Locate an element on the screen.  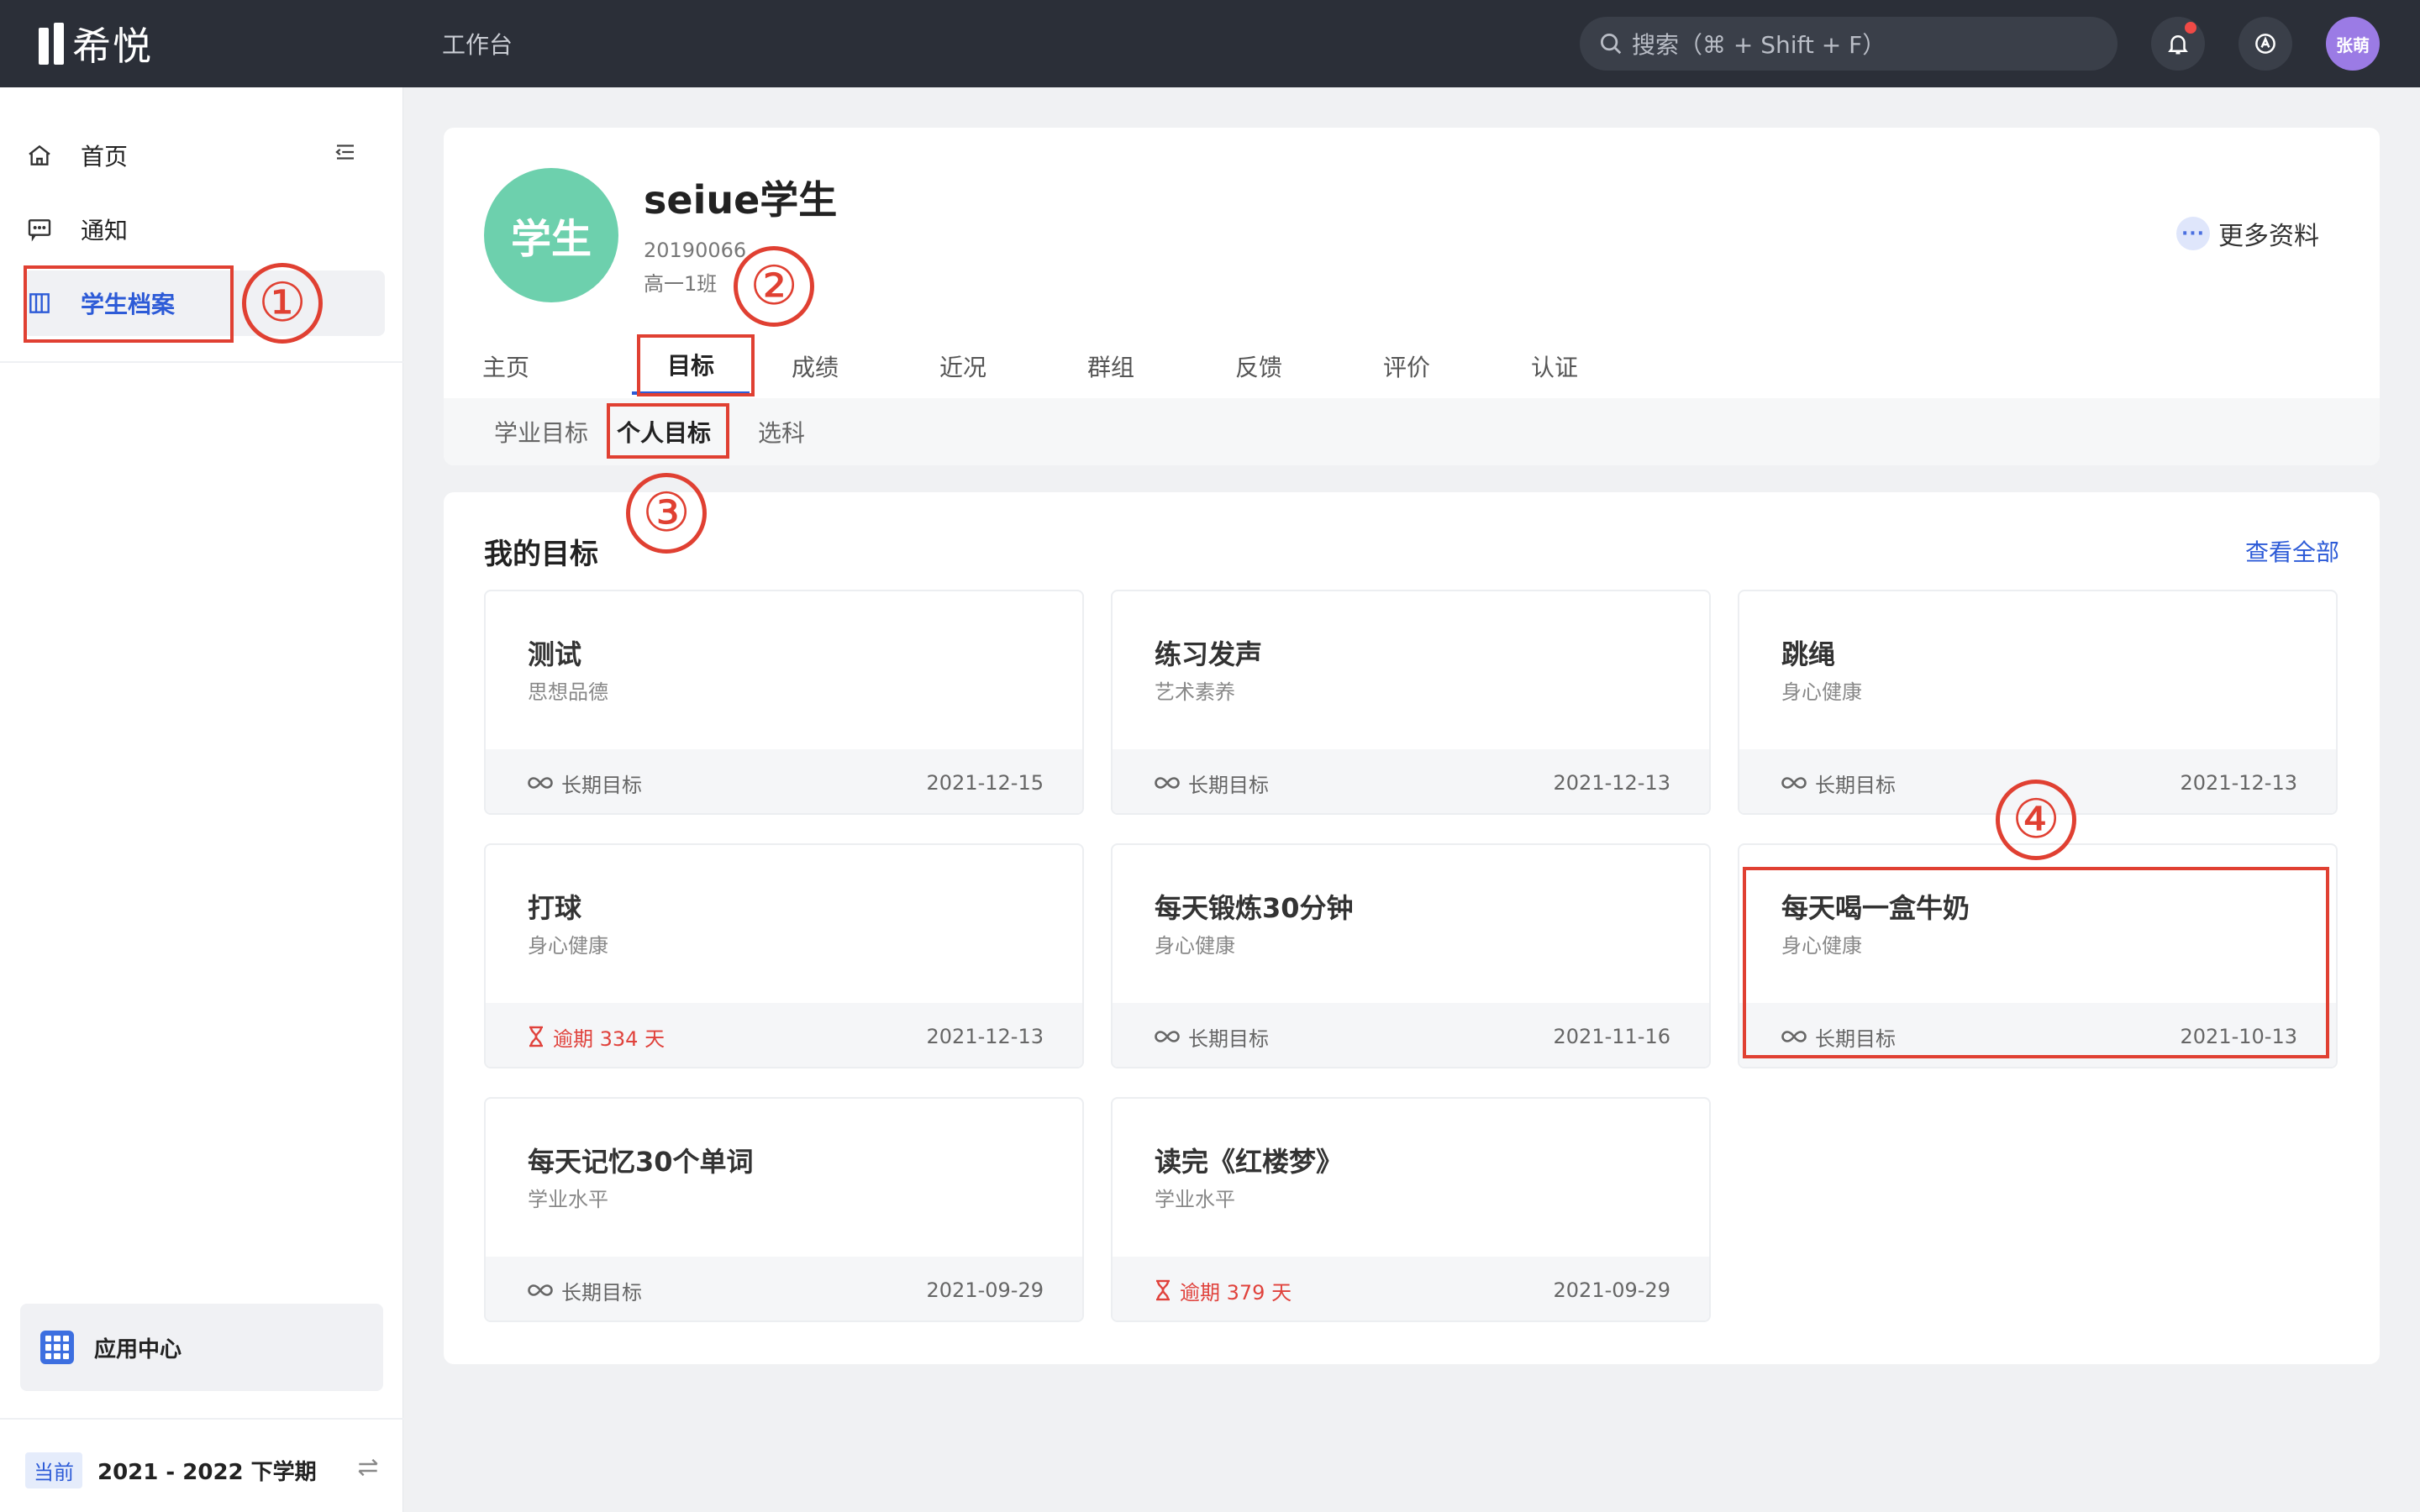
goal-status: 逾期 379 天 is located at coordinates (1224, 1288).